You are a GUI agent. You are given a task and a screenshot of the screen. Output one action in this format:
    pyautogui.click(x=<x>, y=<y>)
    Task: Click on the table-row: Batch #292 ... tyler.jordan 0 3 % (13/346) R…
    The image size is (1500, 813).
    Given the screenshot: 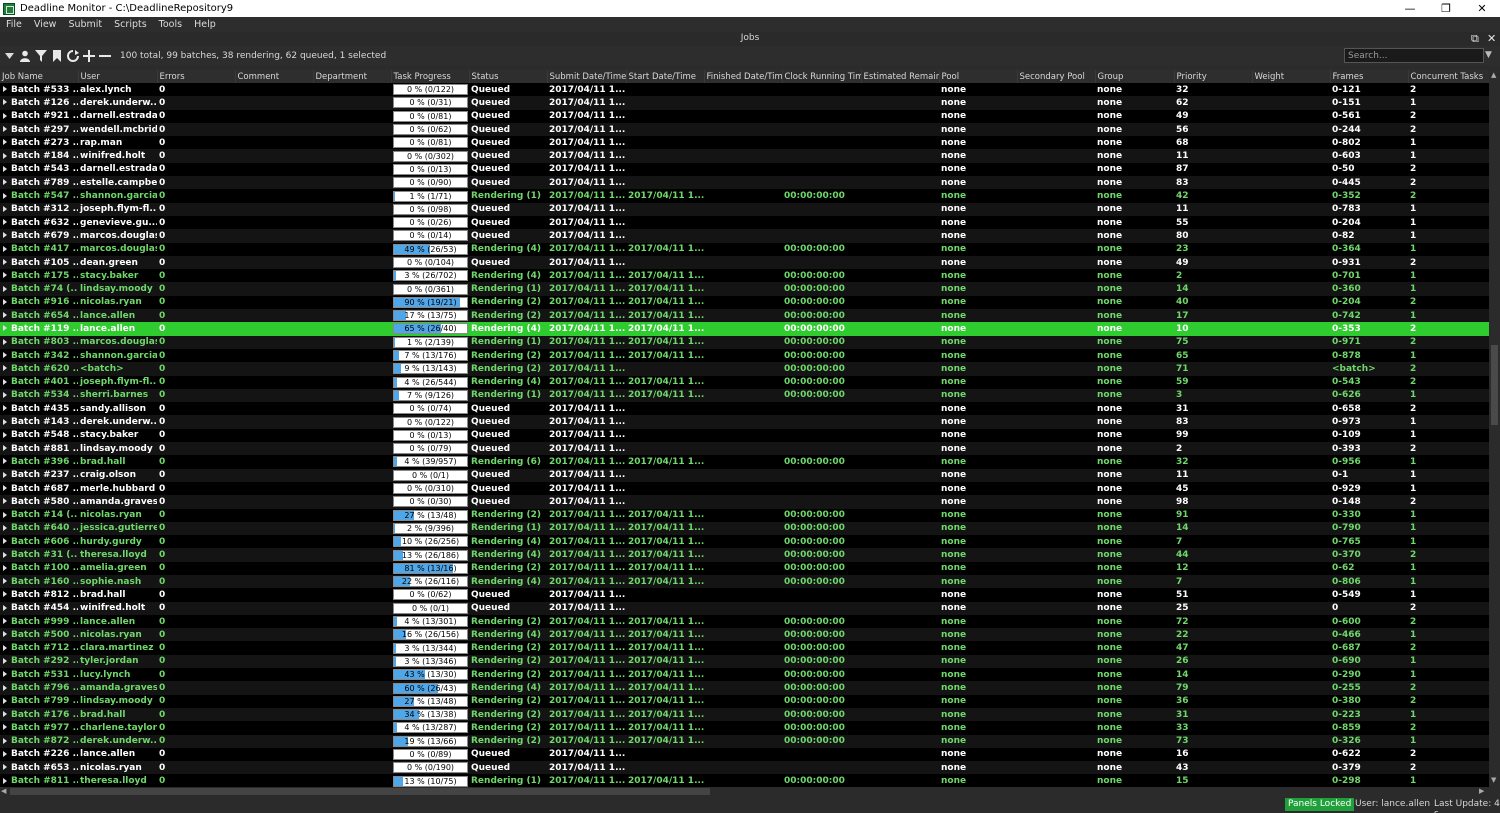 What is the action you would take?
    pyautogui.click(x=744, y=661)
    